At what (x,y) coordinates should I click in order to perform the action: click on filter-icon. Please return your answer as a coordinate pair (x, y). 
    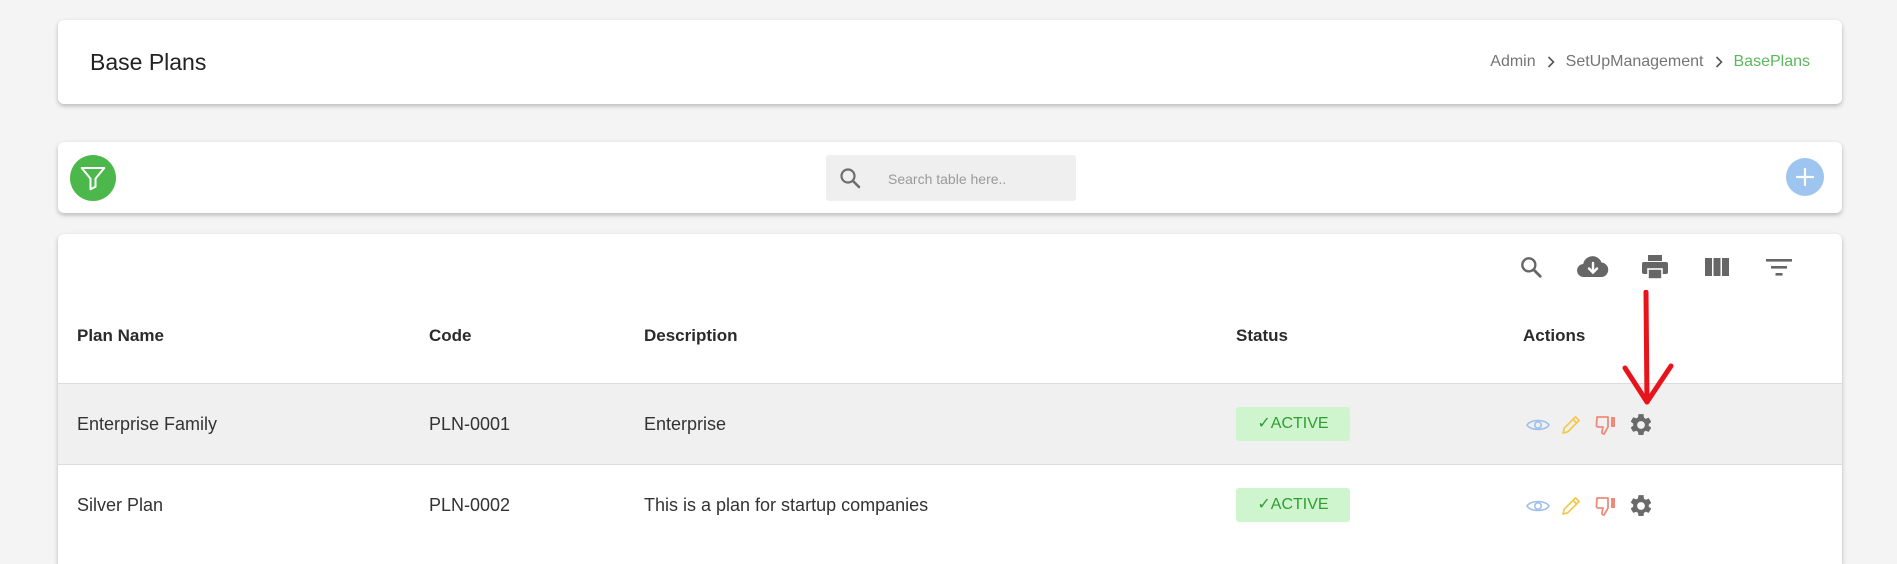
    Looking at the image, I should click on (93, 179).